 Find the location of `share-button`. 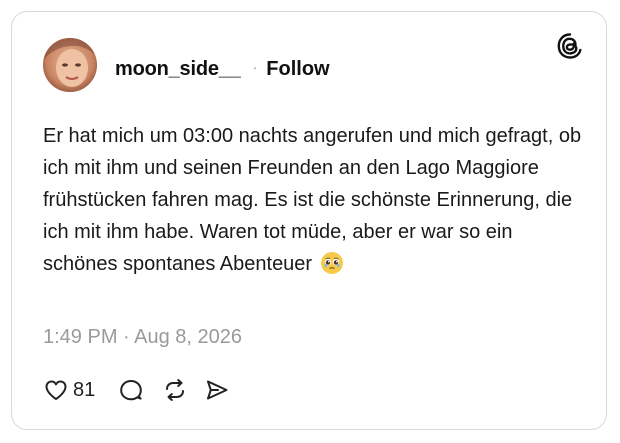

share-button is located at coordinates (217, 390).